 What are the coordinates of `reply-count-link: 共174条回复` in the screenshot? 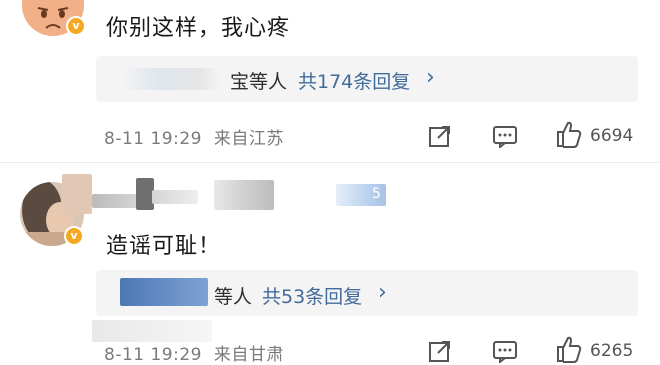 It's located at (354, 80).